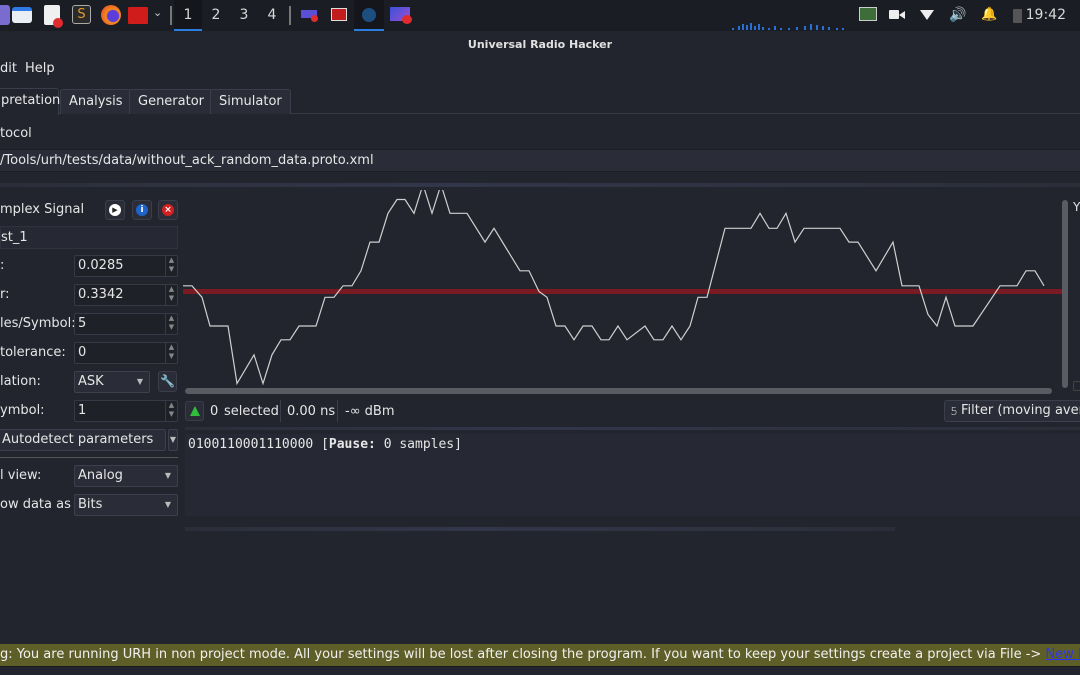  Describe the element at coordinates (401, 15) in the screenshot. I see `window-screencast` at that location.